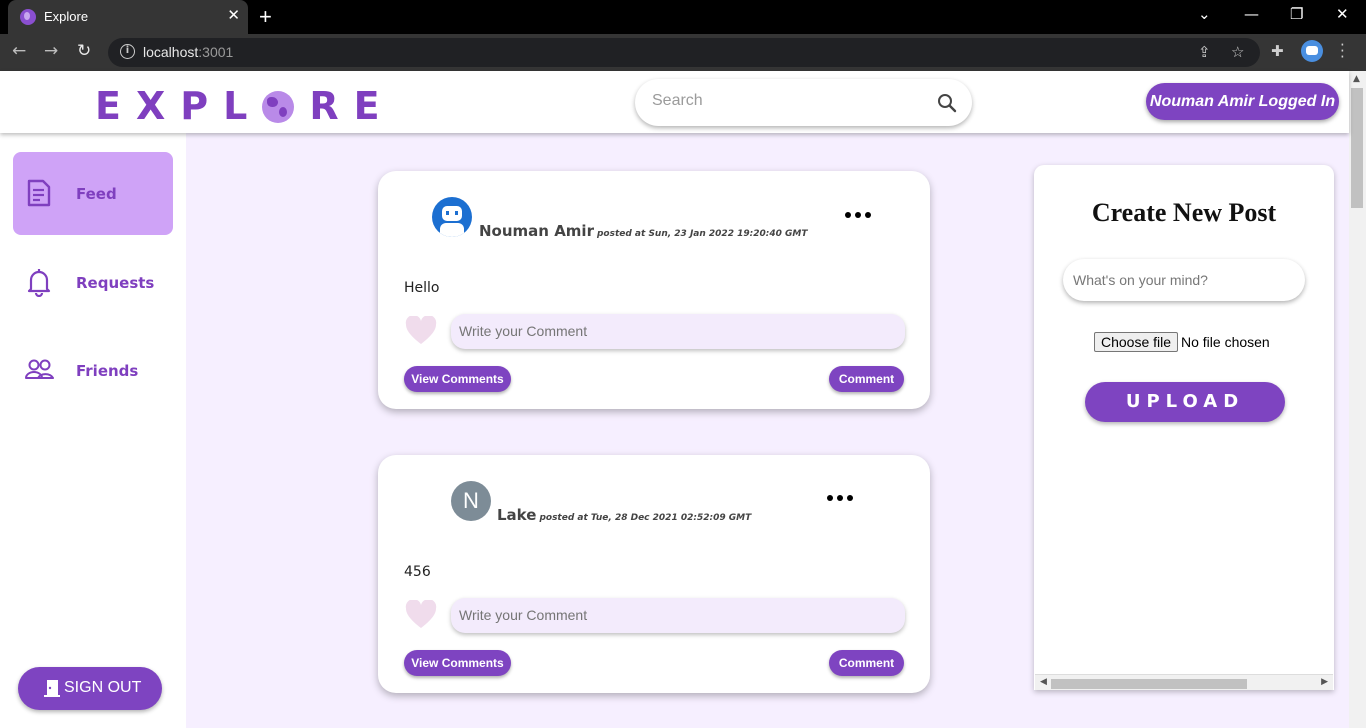 This screenshot has height=728, width=1366. Describe the element at coordinates (265, 17) in the screenshot. I see `new-tab-button: +` at that location.